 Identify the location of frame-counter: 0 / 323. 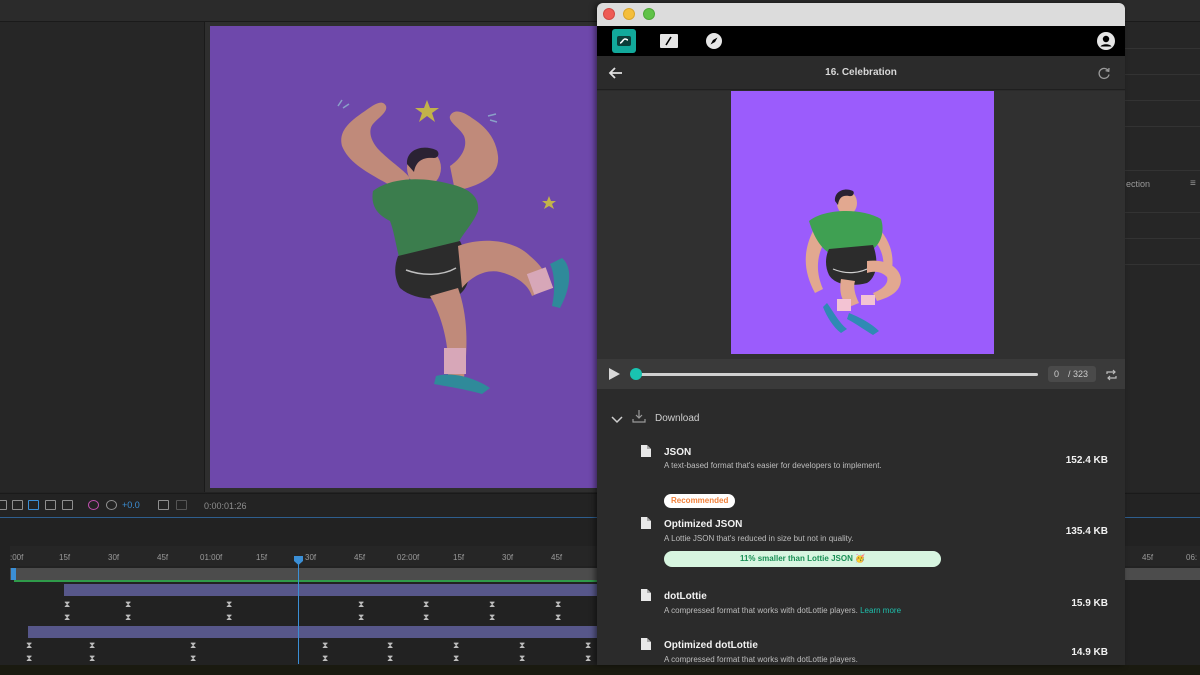
(1072, 374).